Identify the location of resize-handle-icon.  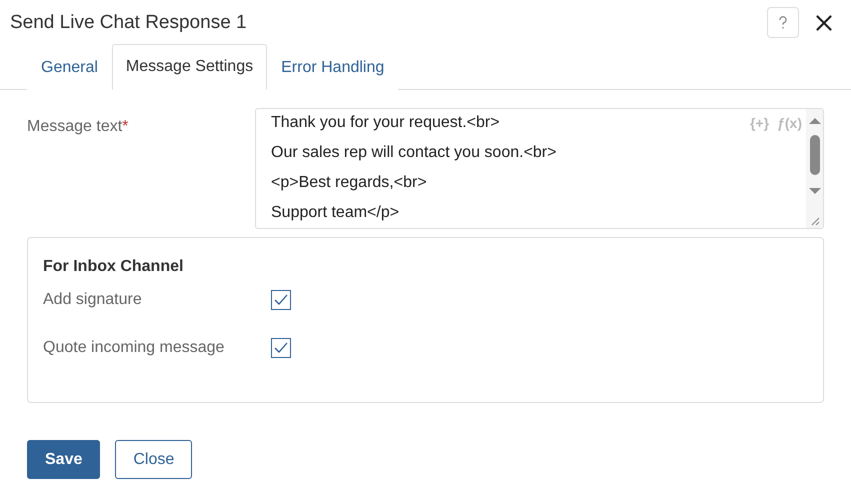
(815, 221).